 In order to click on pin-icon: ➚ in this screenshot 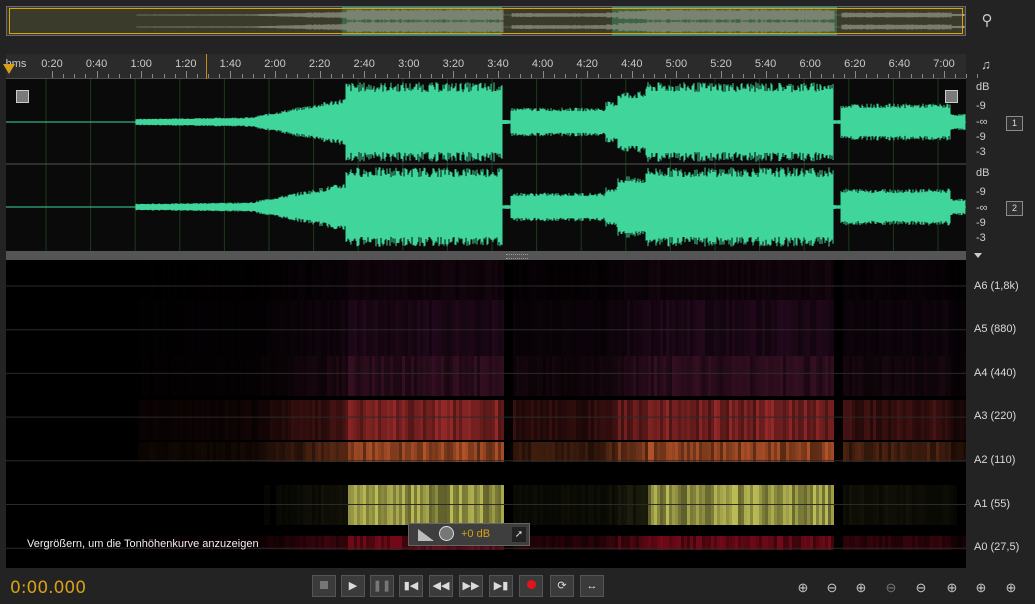, I will do `click(519, 534)`.